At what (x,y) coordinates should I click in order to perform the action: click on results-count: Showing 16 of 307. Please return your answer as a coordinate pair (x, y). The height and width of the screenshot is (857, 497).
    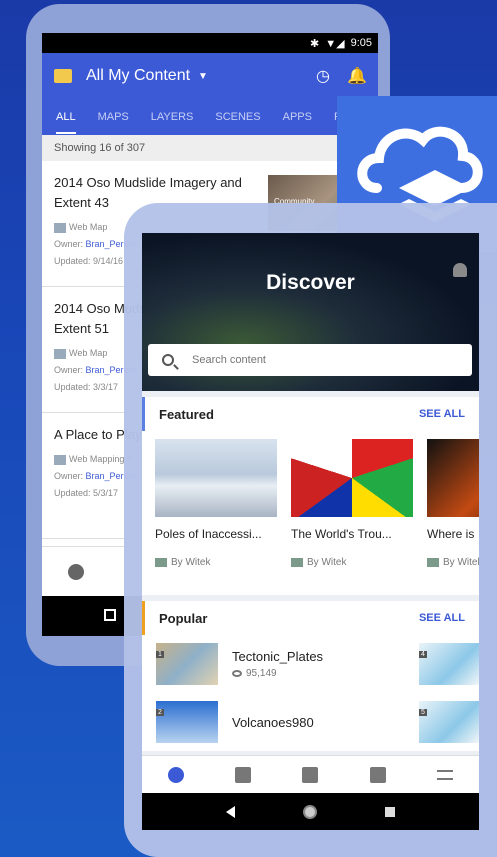
    Looking at the image, I should click on (210, 148).